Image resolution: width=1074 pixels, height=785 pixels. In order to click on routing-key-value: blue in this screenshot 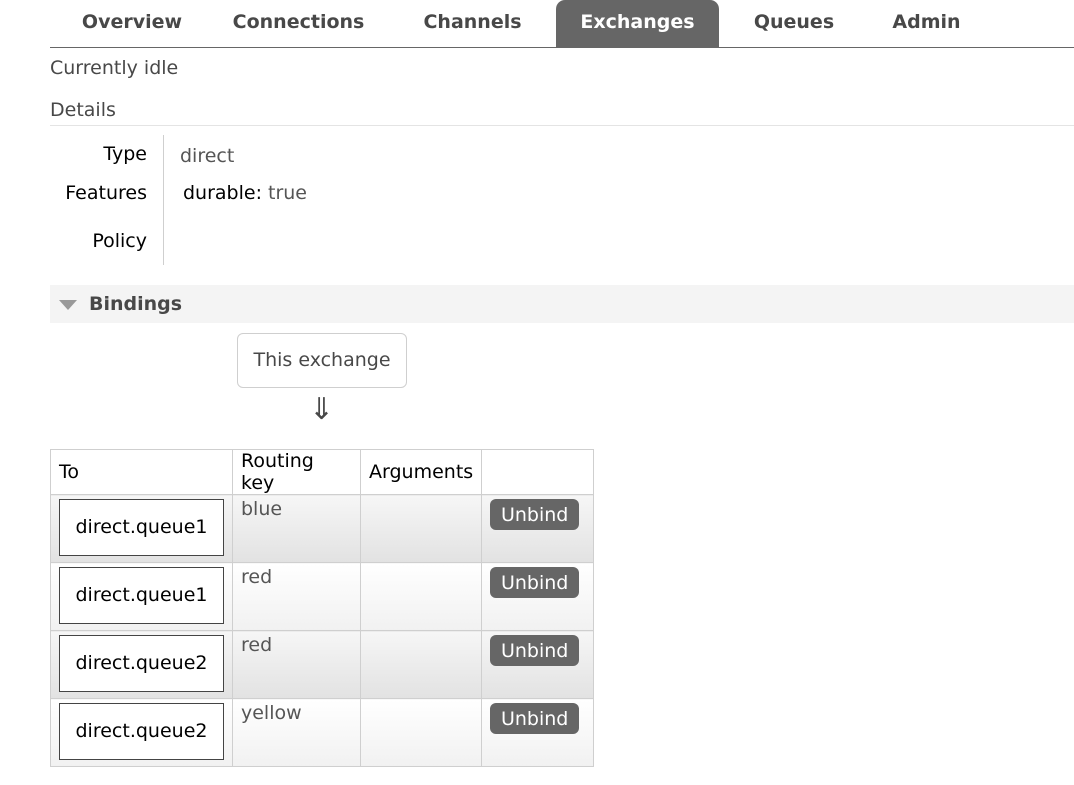, I will do `click(262, 509)`.